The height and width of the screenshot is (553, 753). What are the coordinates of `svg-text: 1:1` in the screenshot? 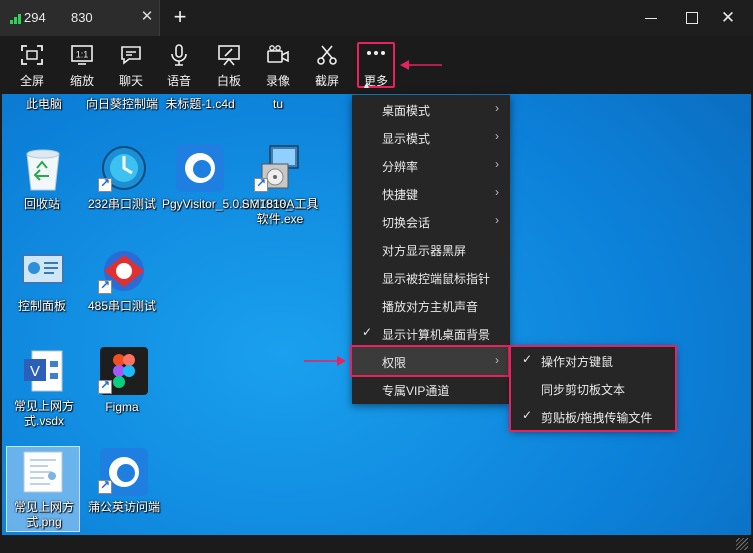 It's located at (82, 55).